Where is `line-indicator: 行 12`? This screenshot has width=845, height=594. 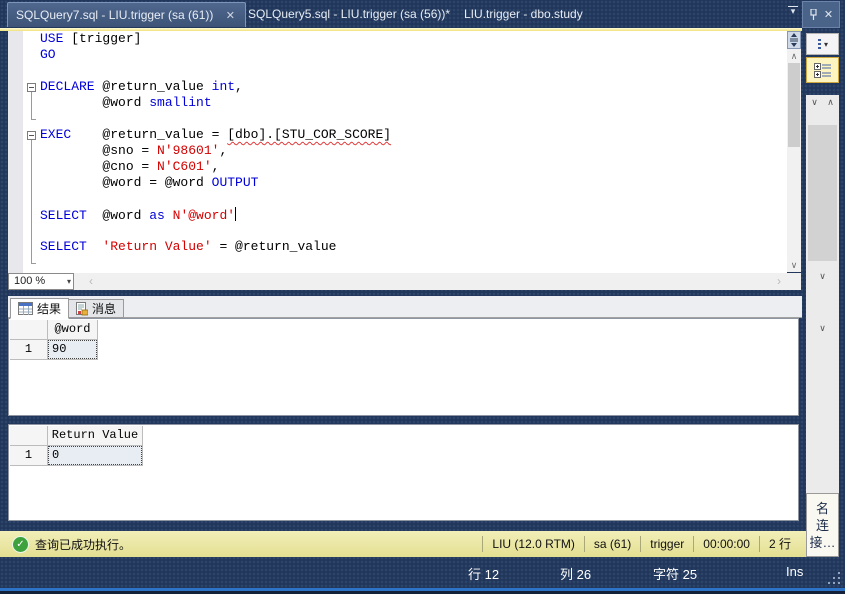
line-indicator: 行 12 is located at coordinates (484, 574).